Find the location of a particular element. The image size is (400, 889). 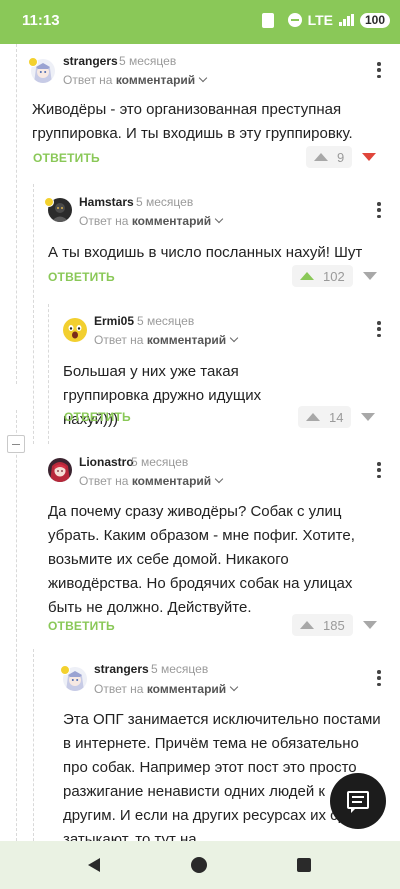

yellow-face-avatar-icon is located at coordinates (75, 330).